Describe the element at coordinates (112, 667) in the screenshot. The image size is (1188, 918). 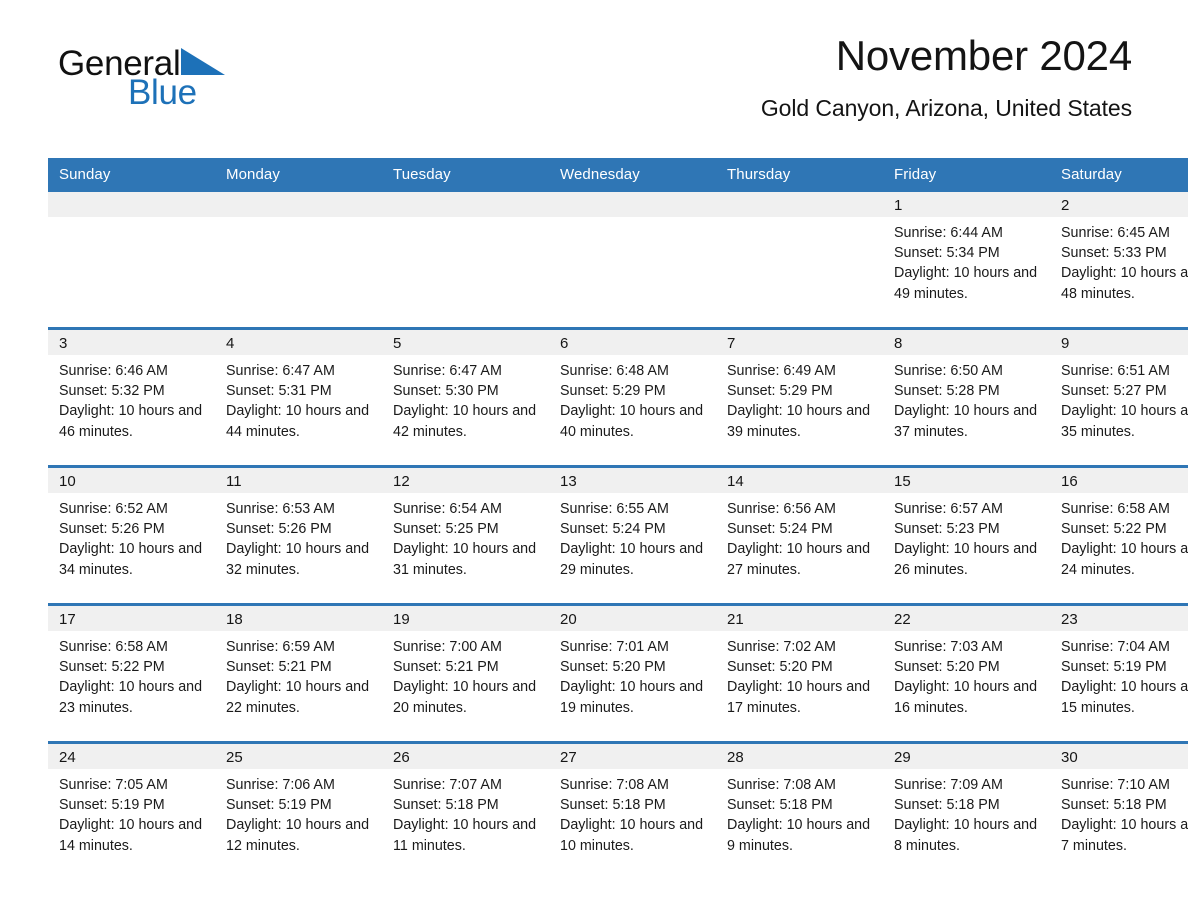
I see `sunset-text: Sunset: 5:22 PM` at that location.